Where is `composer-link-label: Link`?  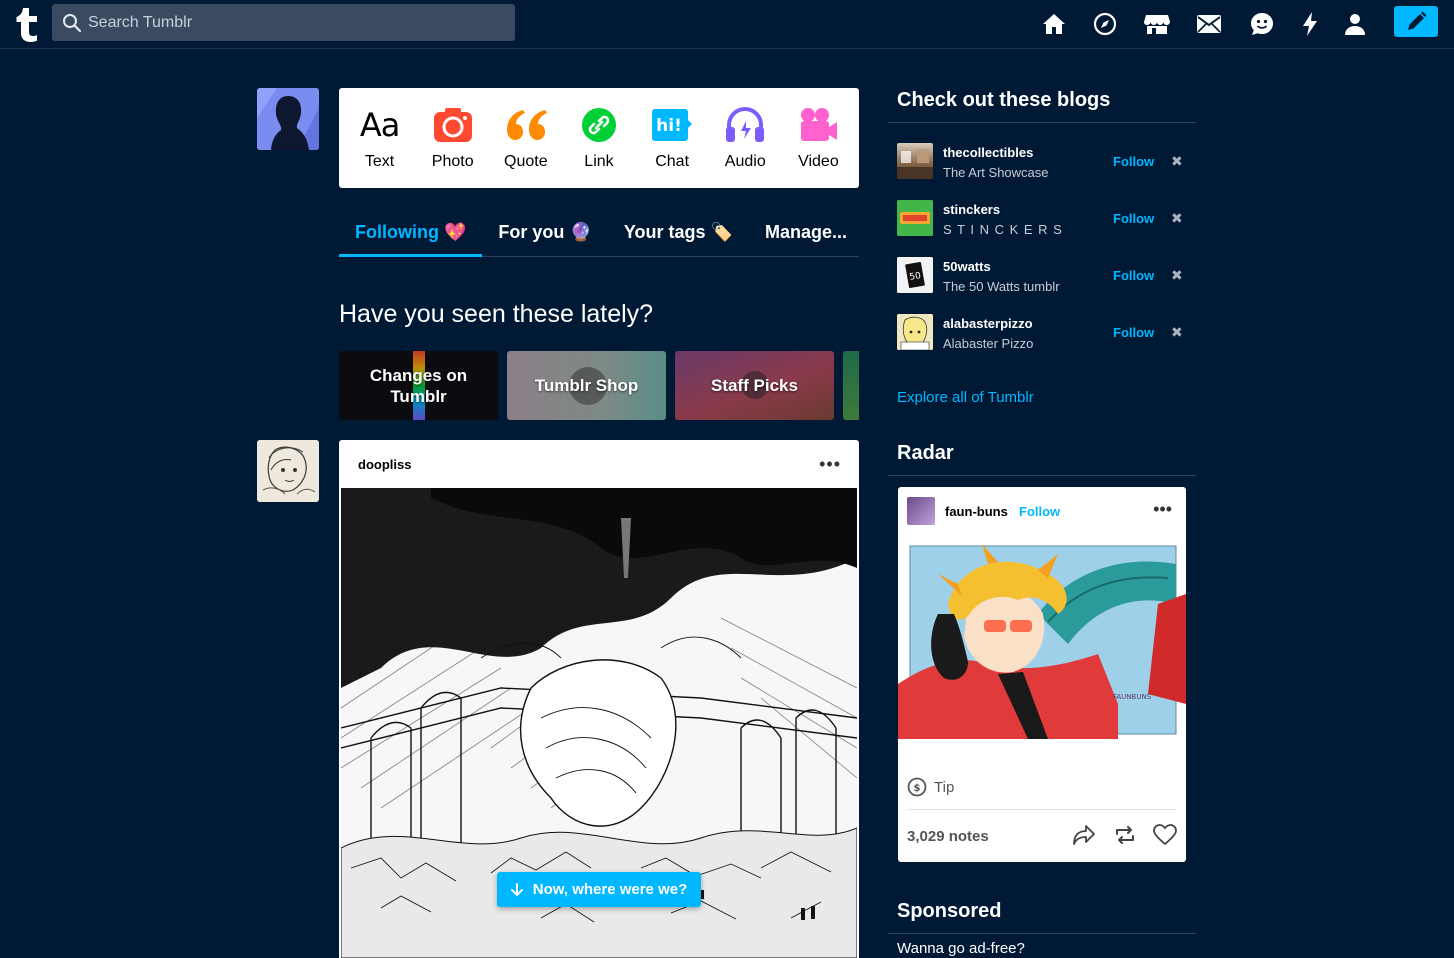
composer-link-label: Link is located at coordinates (599, 161).